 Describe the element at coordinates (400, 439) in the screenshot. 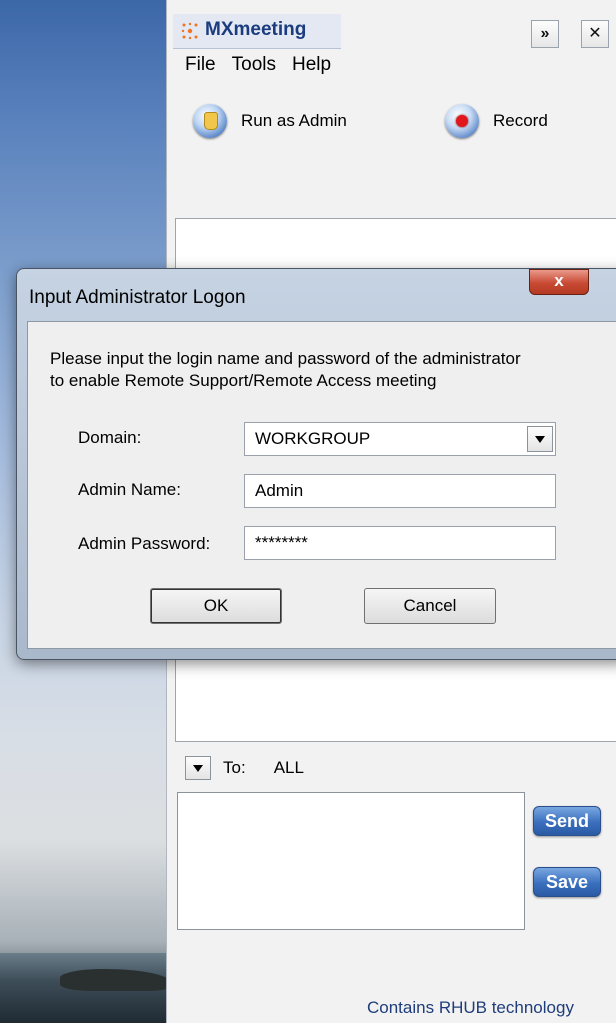

I see `domain-select: WORKGROUP` at that location.